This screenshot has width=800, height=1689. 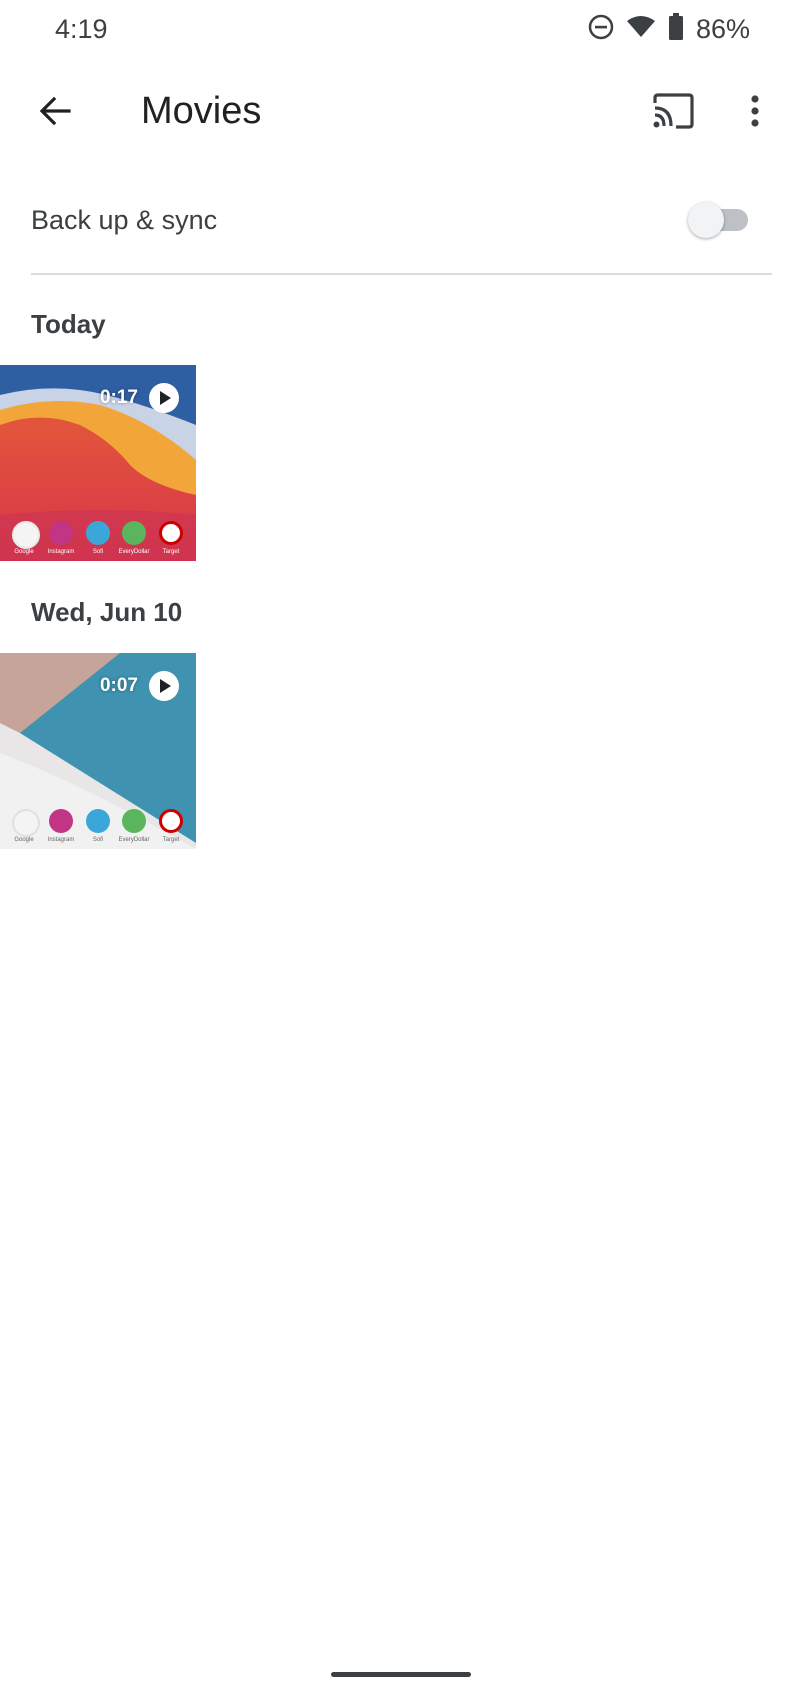 I want to click on video-duration: 0:07, so click(x=118, y=685).